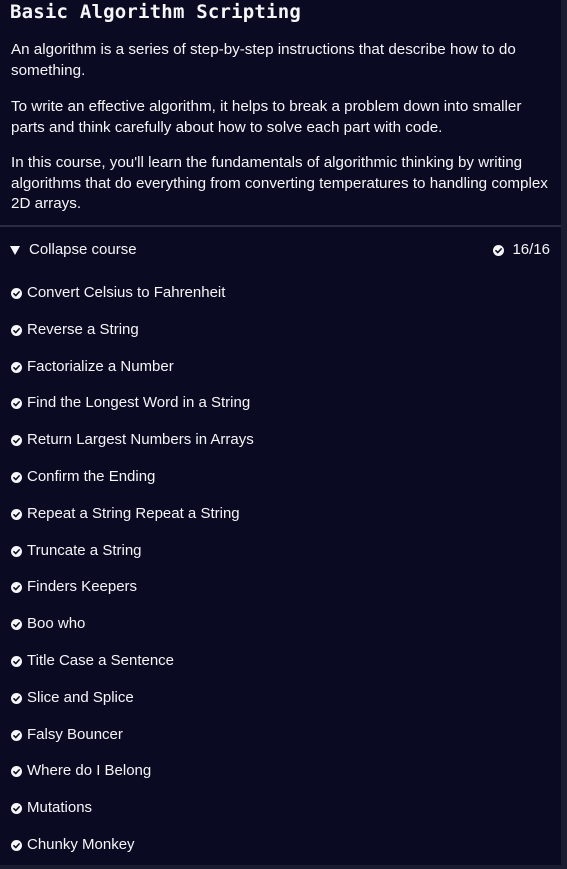 This screenshot has width=567, height=869. What do you see at coordinates (101, 660) in the screenshot?
I see `challenge-title: Title Case a Sentence` at bounding box center [101, 660].